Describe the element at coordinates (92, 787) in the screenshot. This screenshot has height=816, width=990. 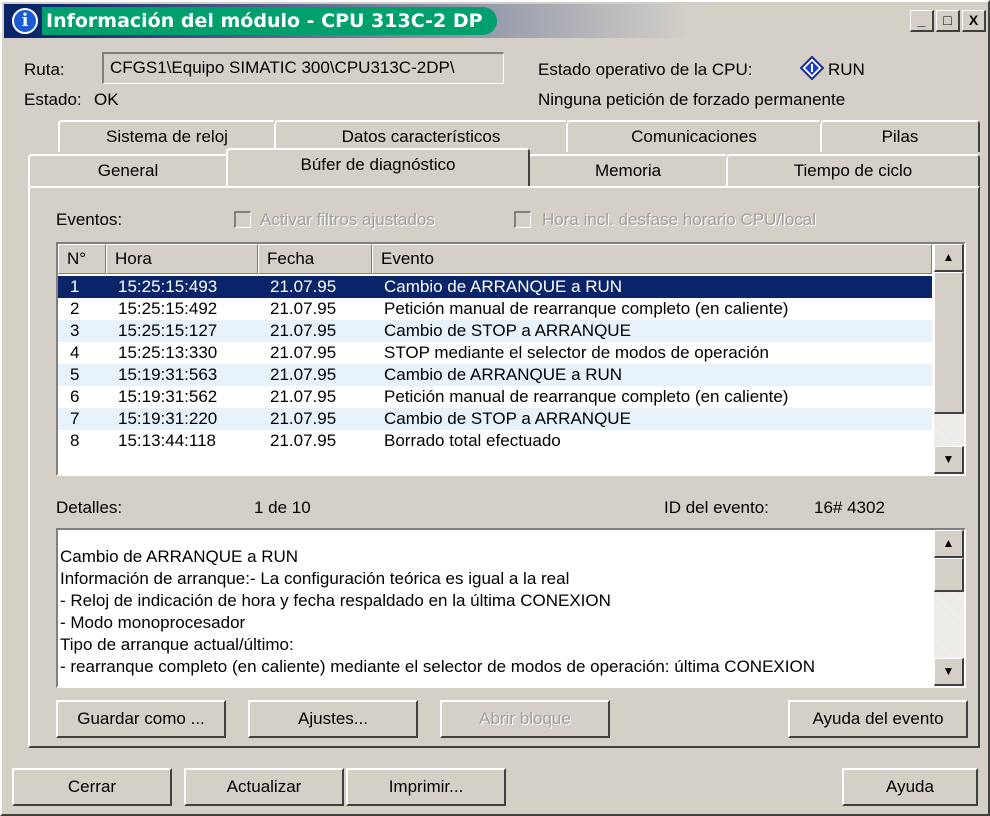
I see `close-button: Cerrar` at that location.